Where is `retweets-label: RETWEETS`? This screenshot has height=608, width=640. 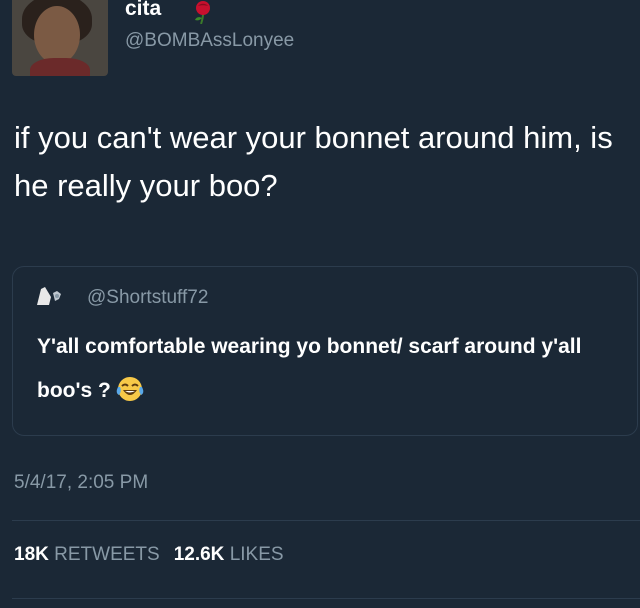 retweets-label: RETWEETS is located at coordinates (107, 554).